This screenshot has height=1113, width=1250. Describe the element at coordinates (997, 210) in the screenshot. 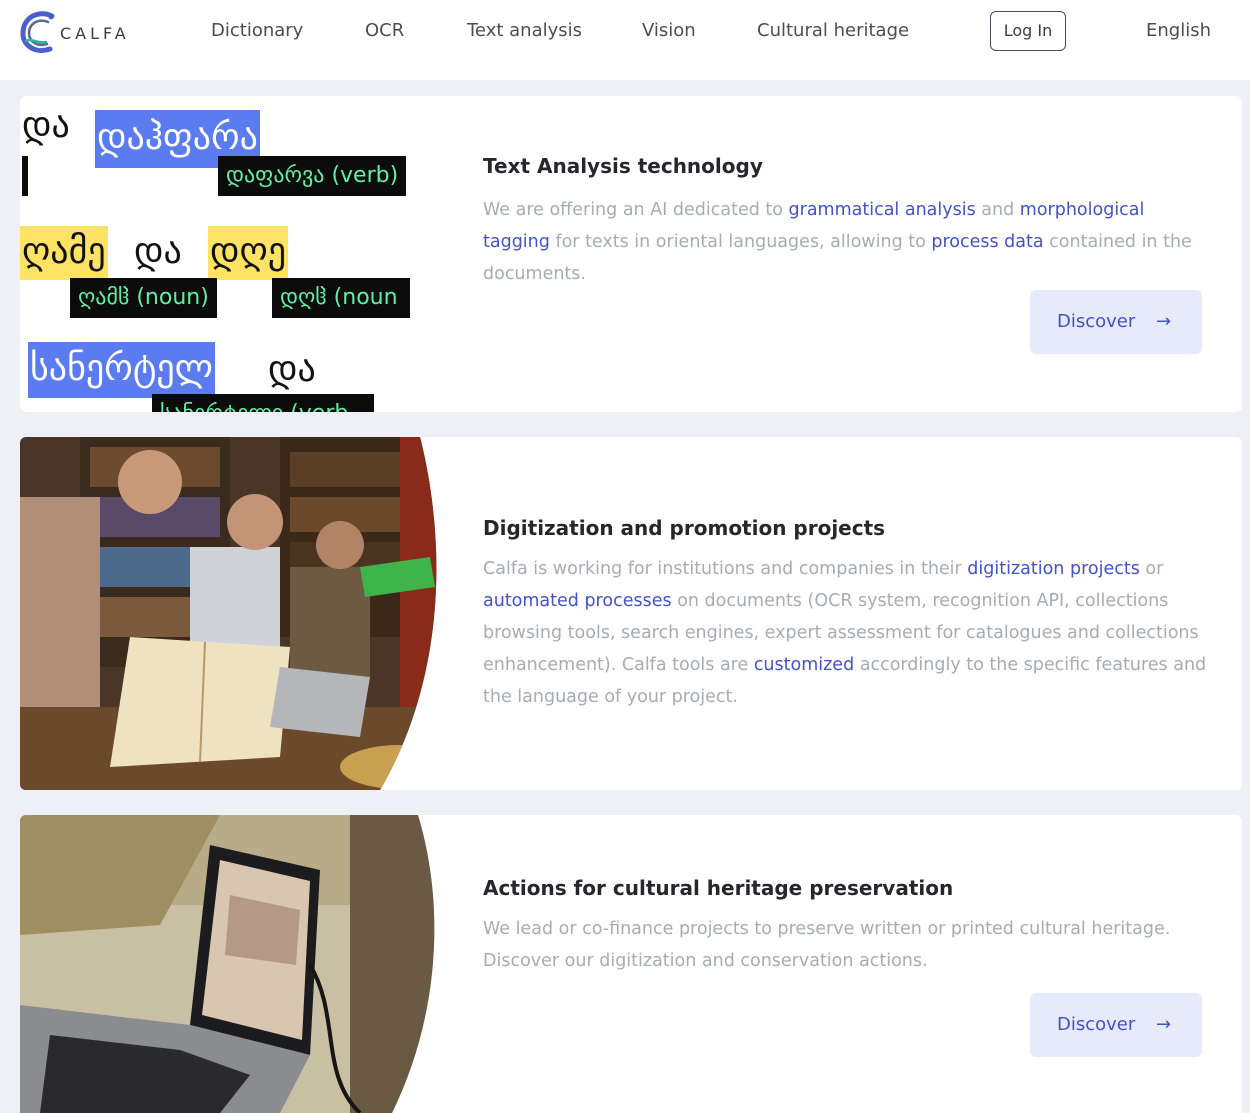

I see `text-segment: and` at that location.